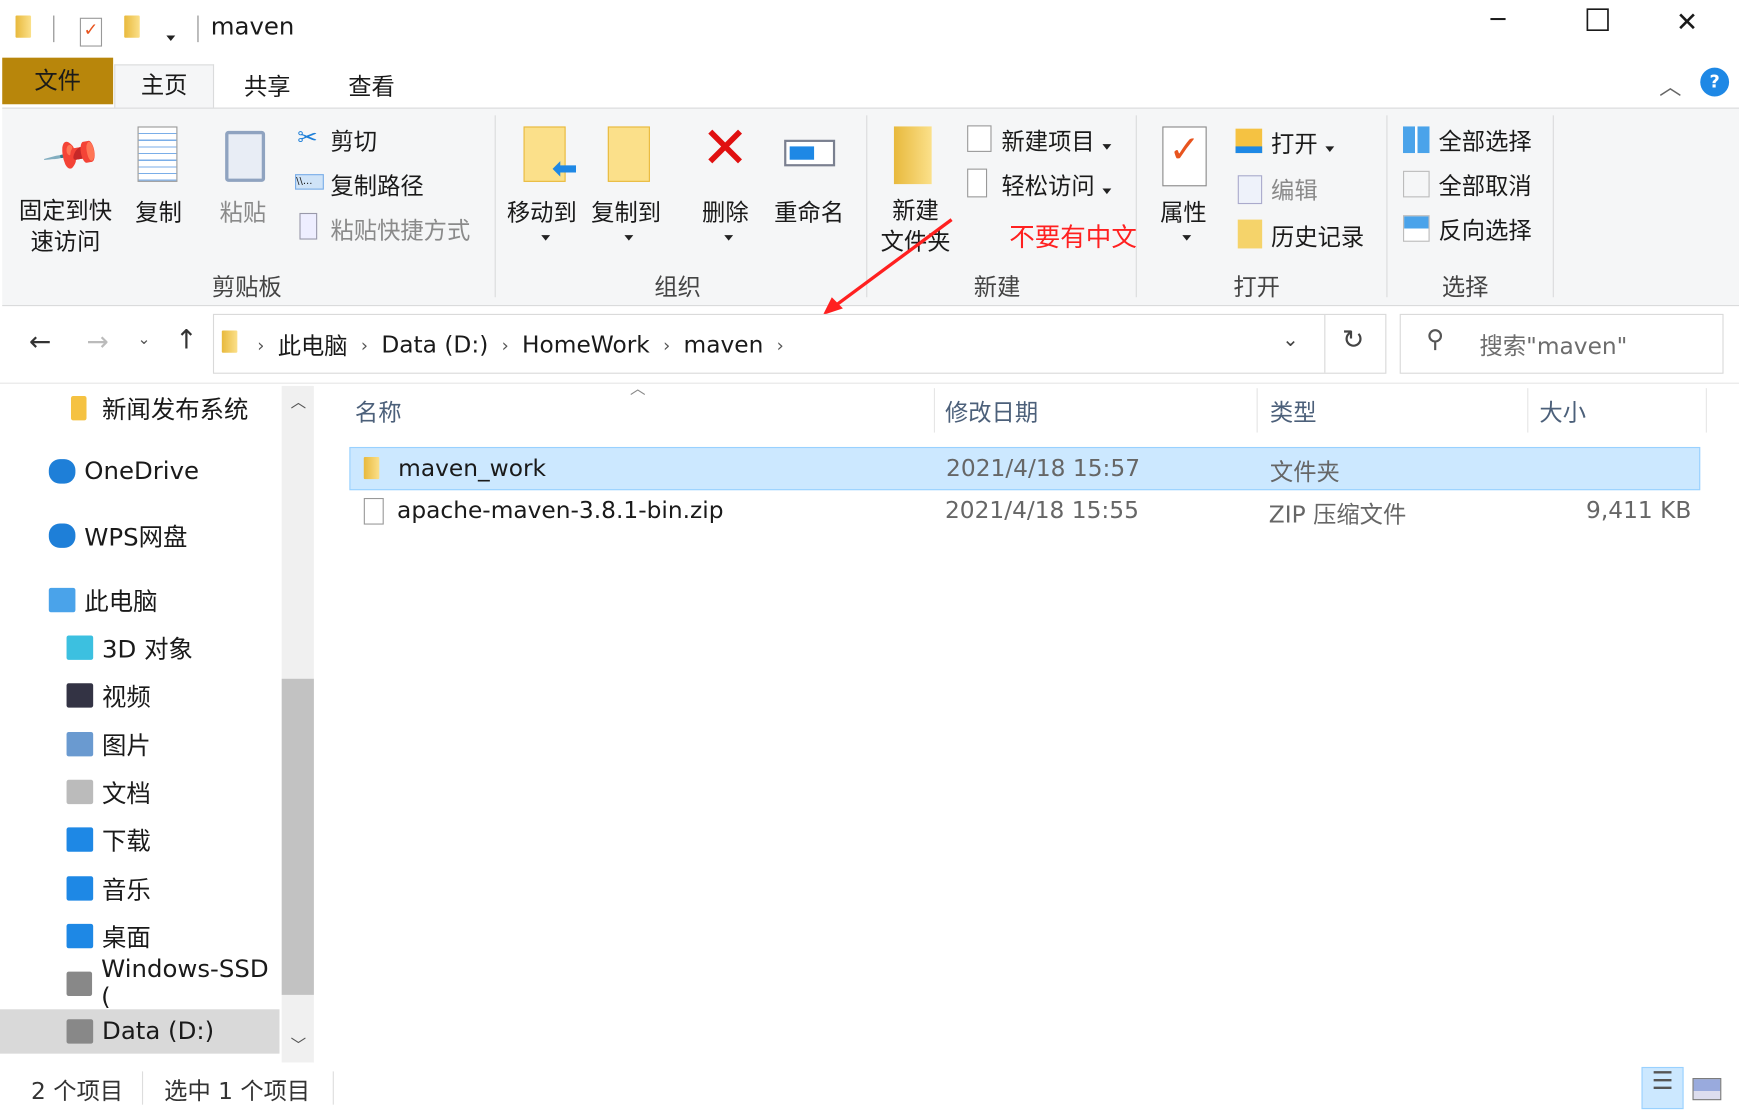  Describe the element at coordinates (1485, 185) in the screenshot. I see `select-none-button: 全部取消` at that location.